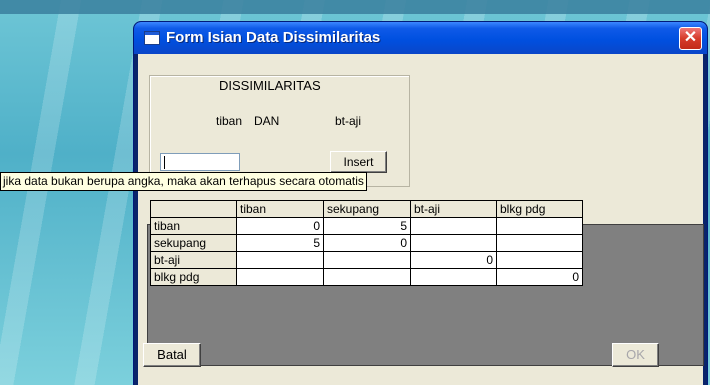 The width and height of the screenshot is (710, 385). I want to click on table-row: sekupang 5 0, so click(366, 243).